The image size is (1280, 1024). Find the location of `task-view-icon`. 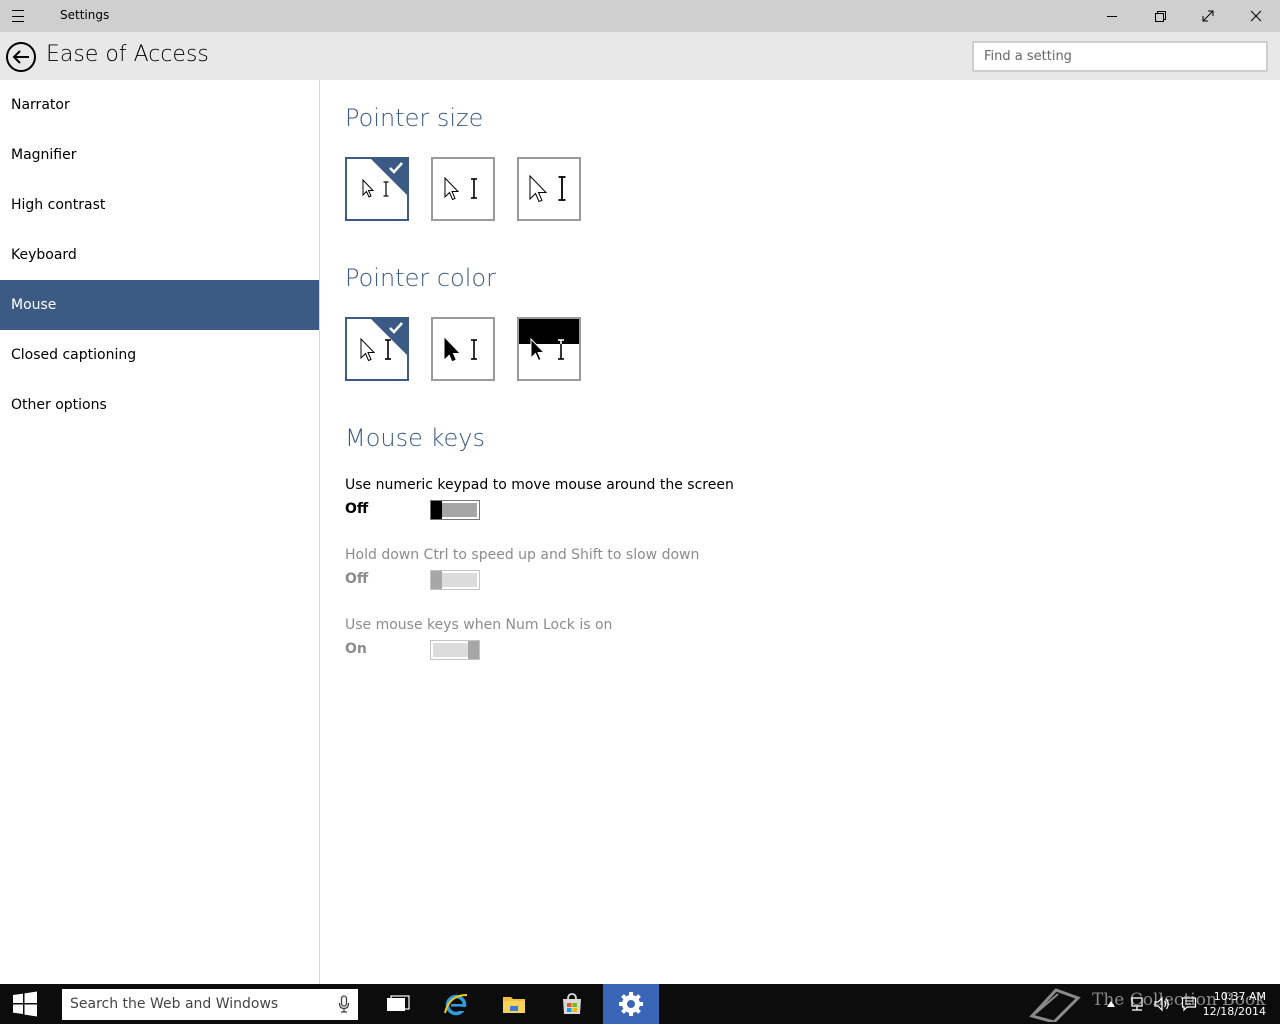

task-view-icon is located at coordinates (398, 1003).